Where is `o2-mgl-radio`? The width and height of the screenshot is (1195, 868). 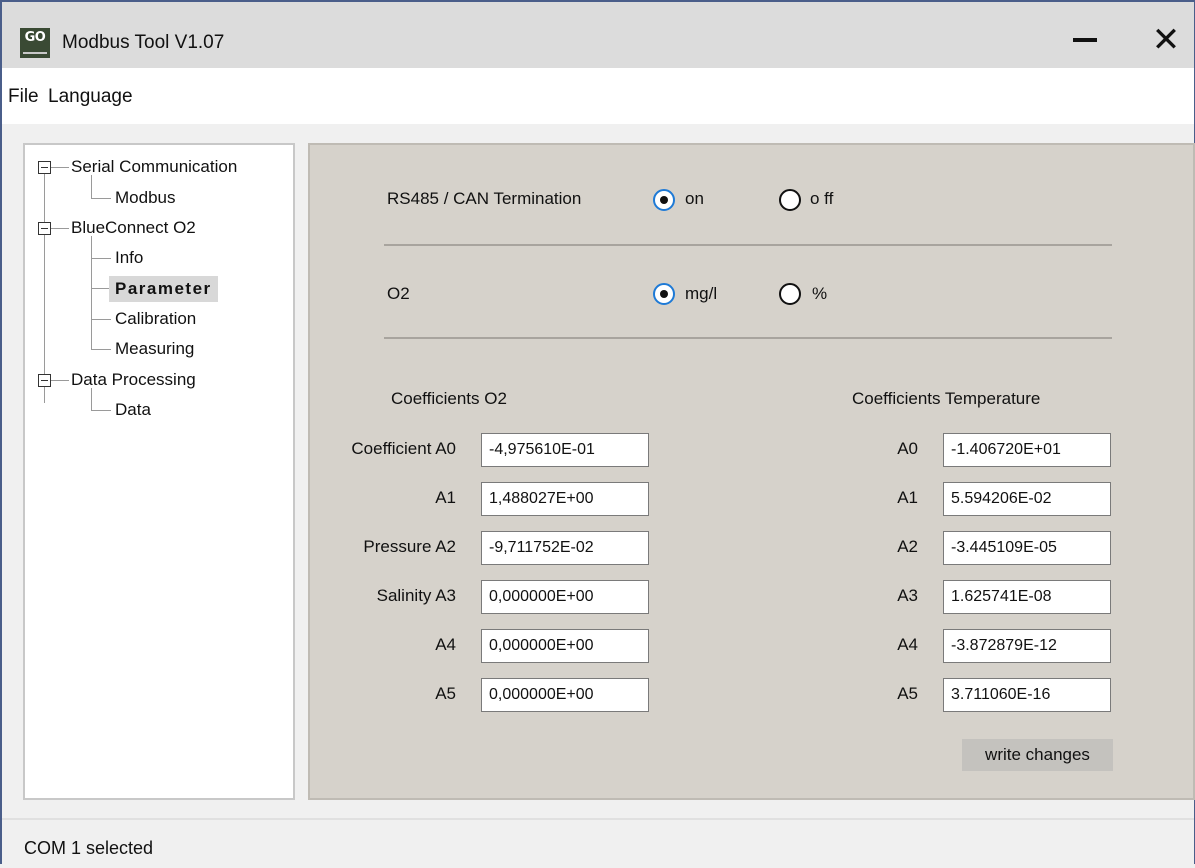 o2-mgl-radio is located at coordinates (664, 294).